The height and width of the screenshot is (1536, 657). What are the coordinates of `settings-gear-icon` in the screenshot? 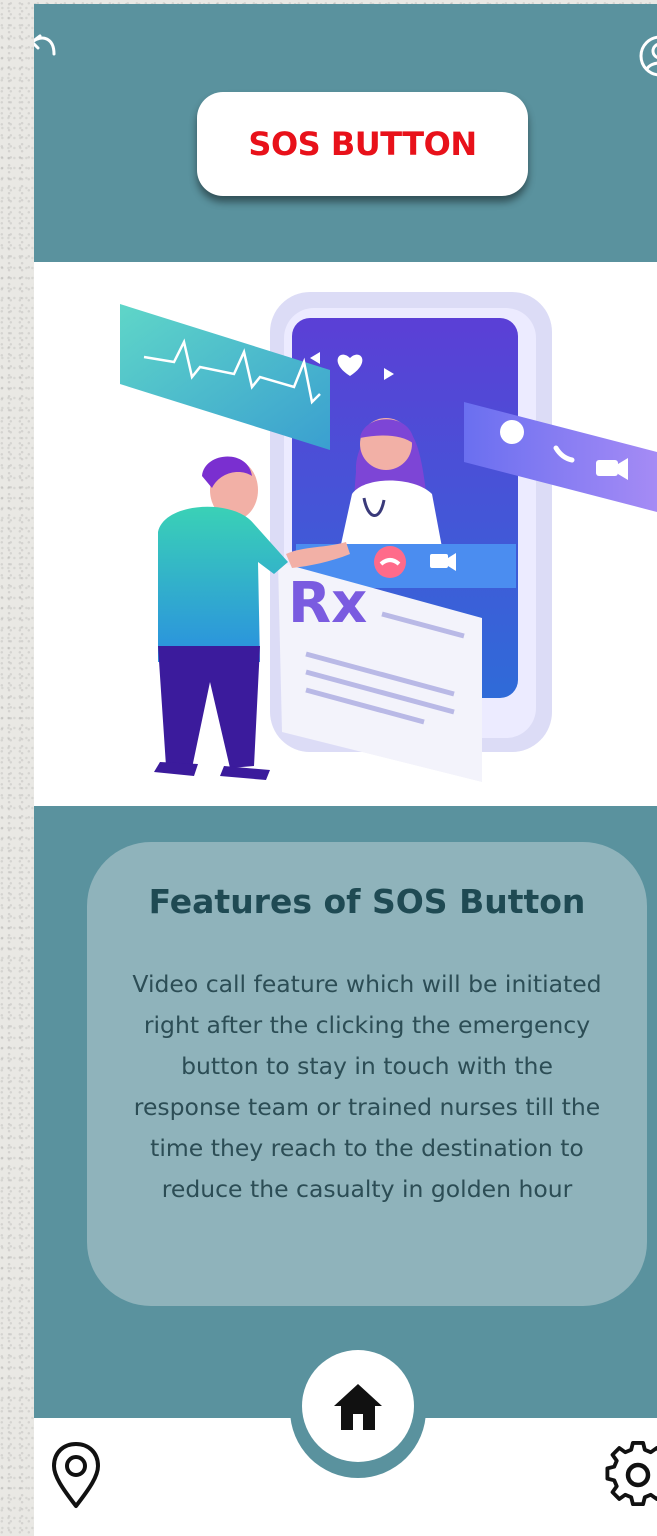 It's located at (629, 1475).